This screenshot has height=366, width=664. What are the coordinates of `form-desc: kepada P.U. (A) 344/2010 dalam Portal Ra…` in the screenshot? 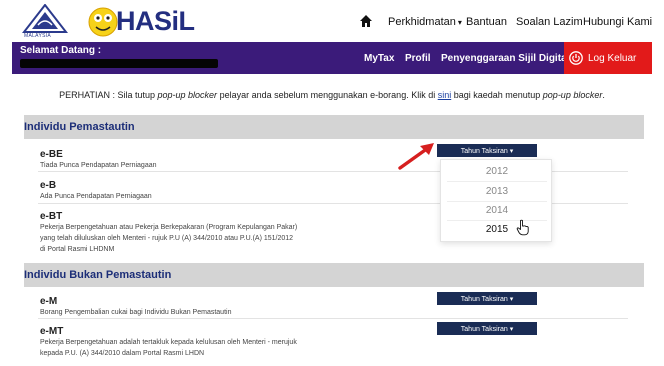 It's located at (122, 353).